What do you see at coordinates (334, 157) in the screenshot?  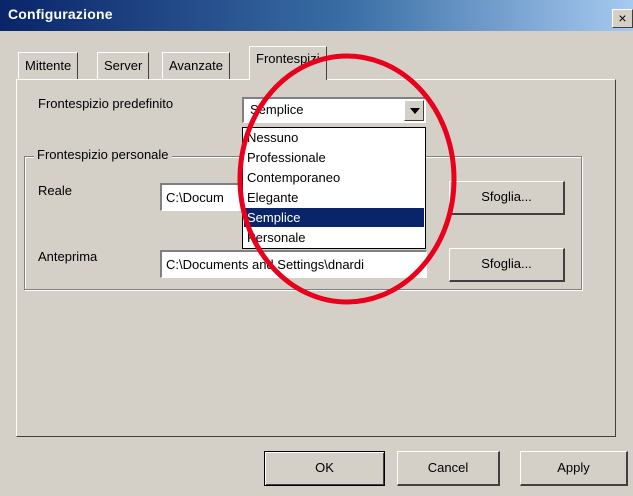 I see `dropdown-option-professionale: Professionale` at bounding box center [334, 157].